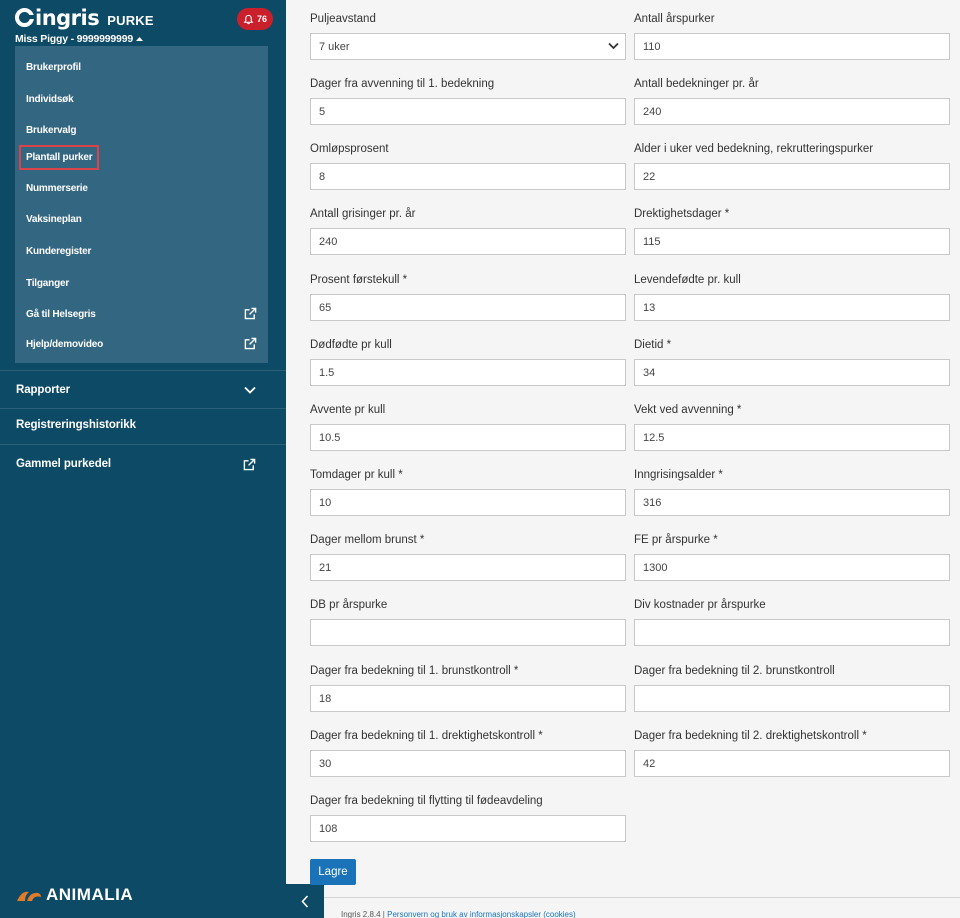  I want to click on alder-uker-bedekning-input: 22, so click(792, 176).